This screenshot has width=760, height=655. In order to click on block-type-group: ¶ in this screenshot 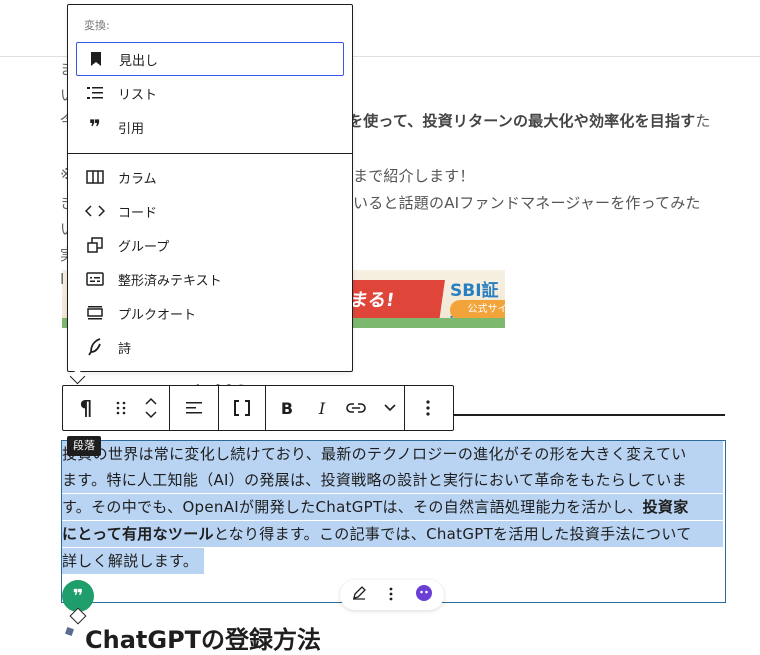, I will do `click(116, 408)`.